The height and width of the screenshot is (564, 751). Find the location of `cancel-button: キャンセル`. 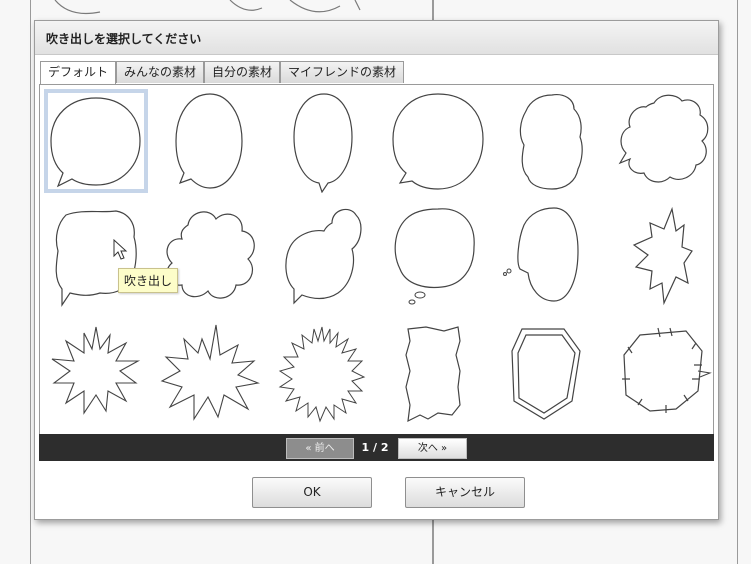

cancel-button: キャンセル is located at coordinates (465, 492).